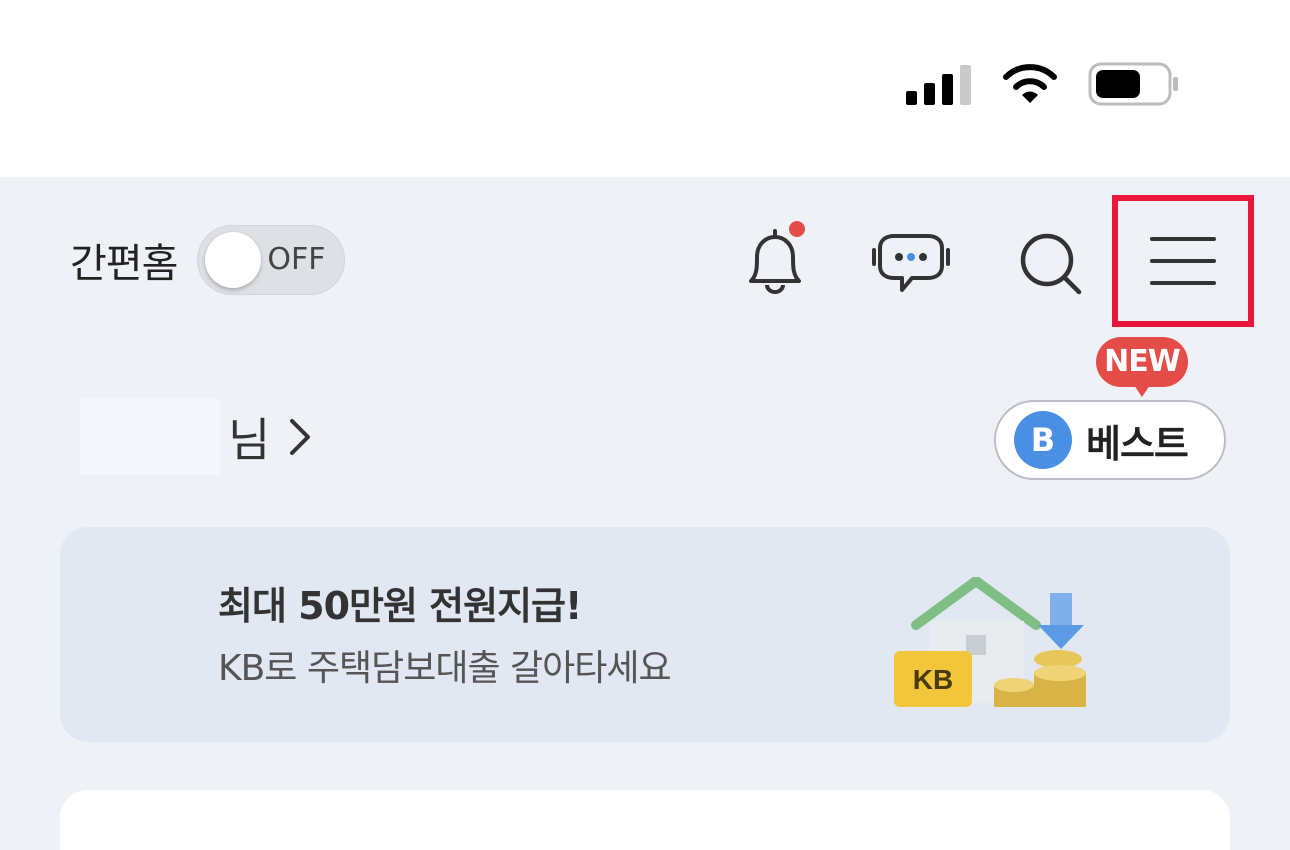 This screenshot has width=1290, height=850. I want to click on user-greeting-link: 님, so click(196, 437).